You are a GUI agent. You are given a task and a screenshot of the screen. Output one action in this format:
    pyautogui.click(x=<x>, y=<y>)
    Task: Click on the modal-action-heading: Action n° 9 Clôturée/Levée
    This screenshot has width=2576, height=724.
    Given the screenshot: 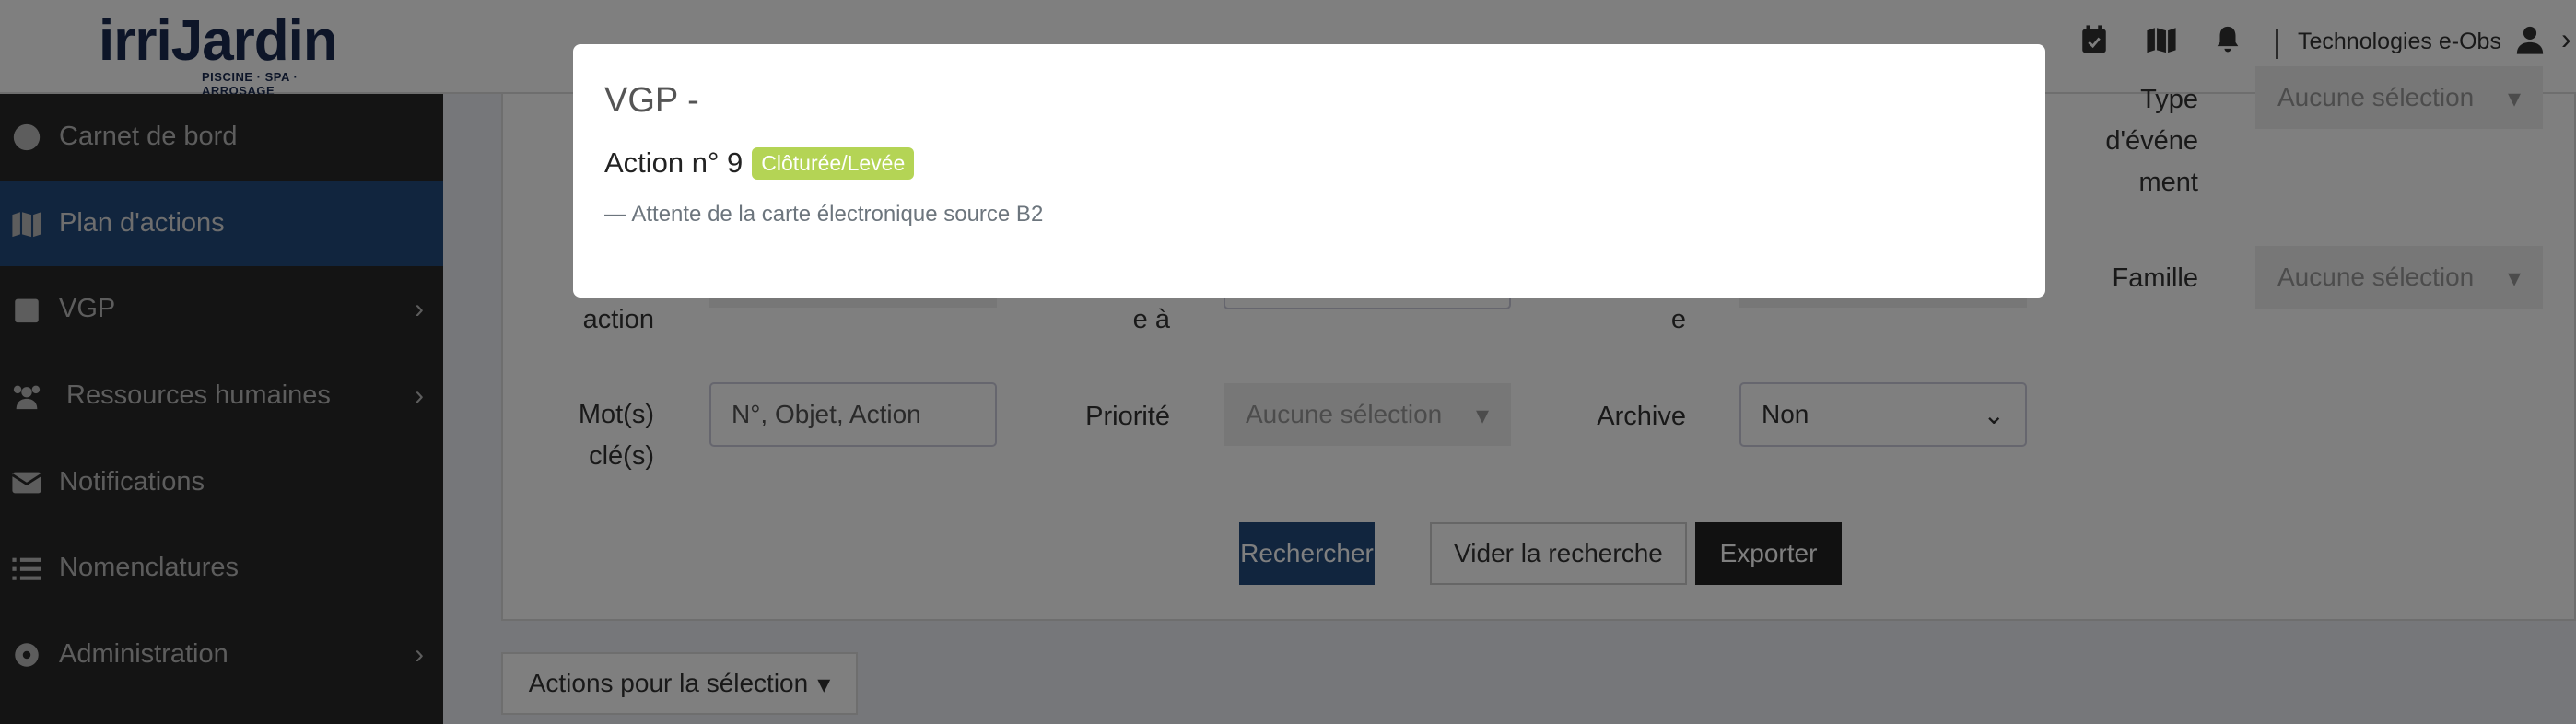 What is the action you would take?
    pyautogui.click(x=1309, y=163)
    